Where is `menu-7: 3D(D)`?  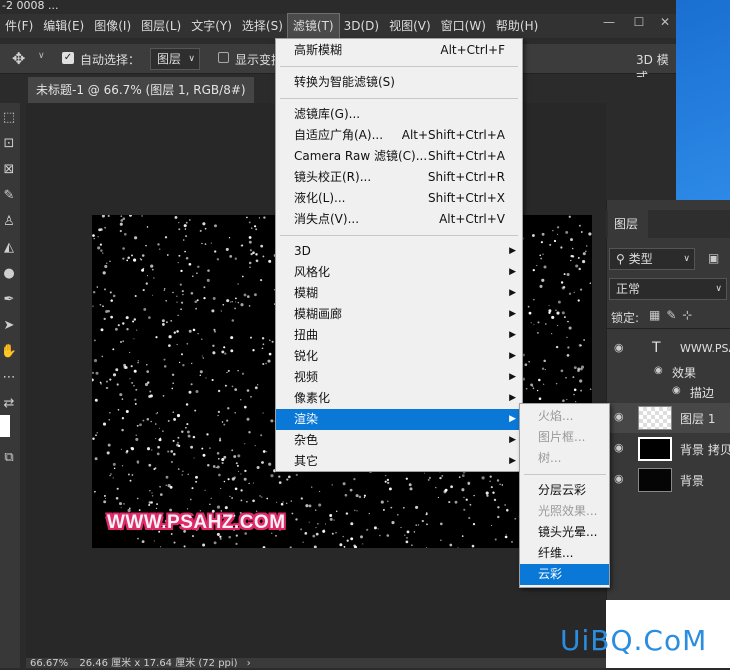
menu-7: 3D(D) is located at coordinates (361, 26).